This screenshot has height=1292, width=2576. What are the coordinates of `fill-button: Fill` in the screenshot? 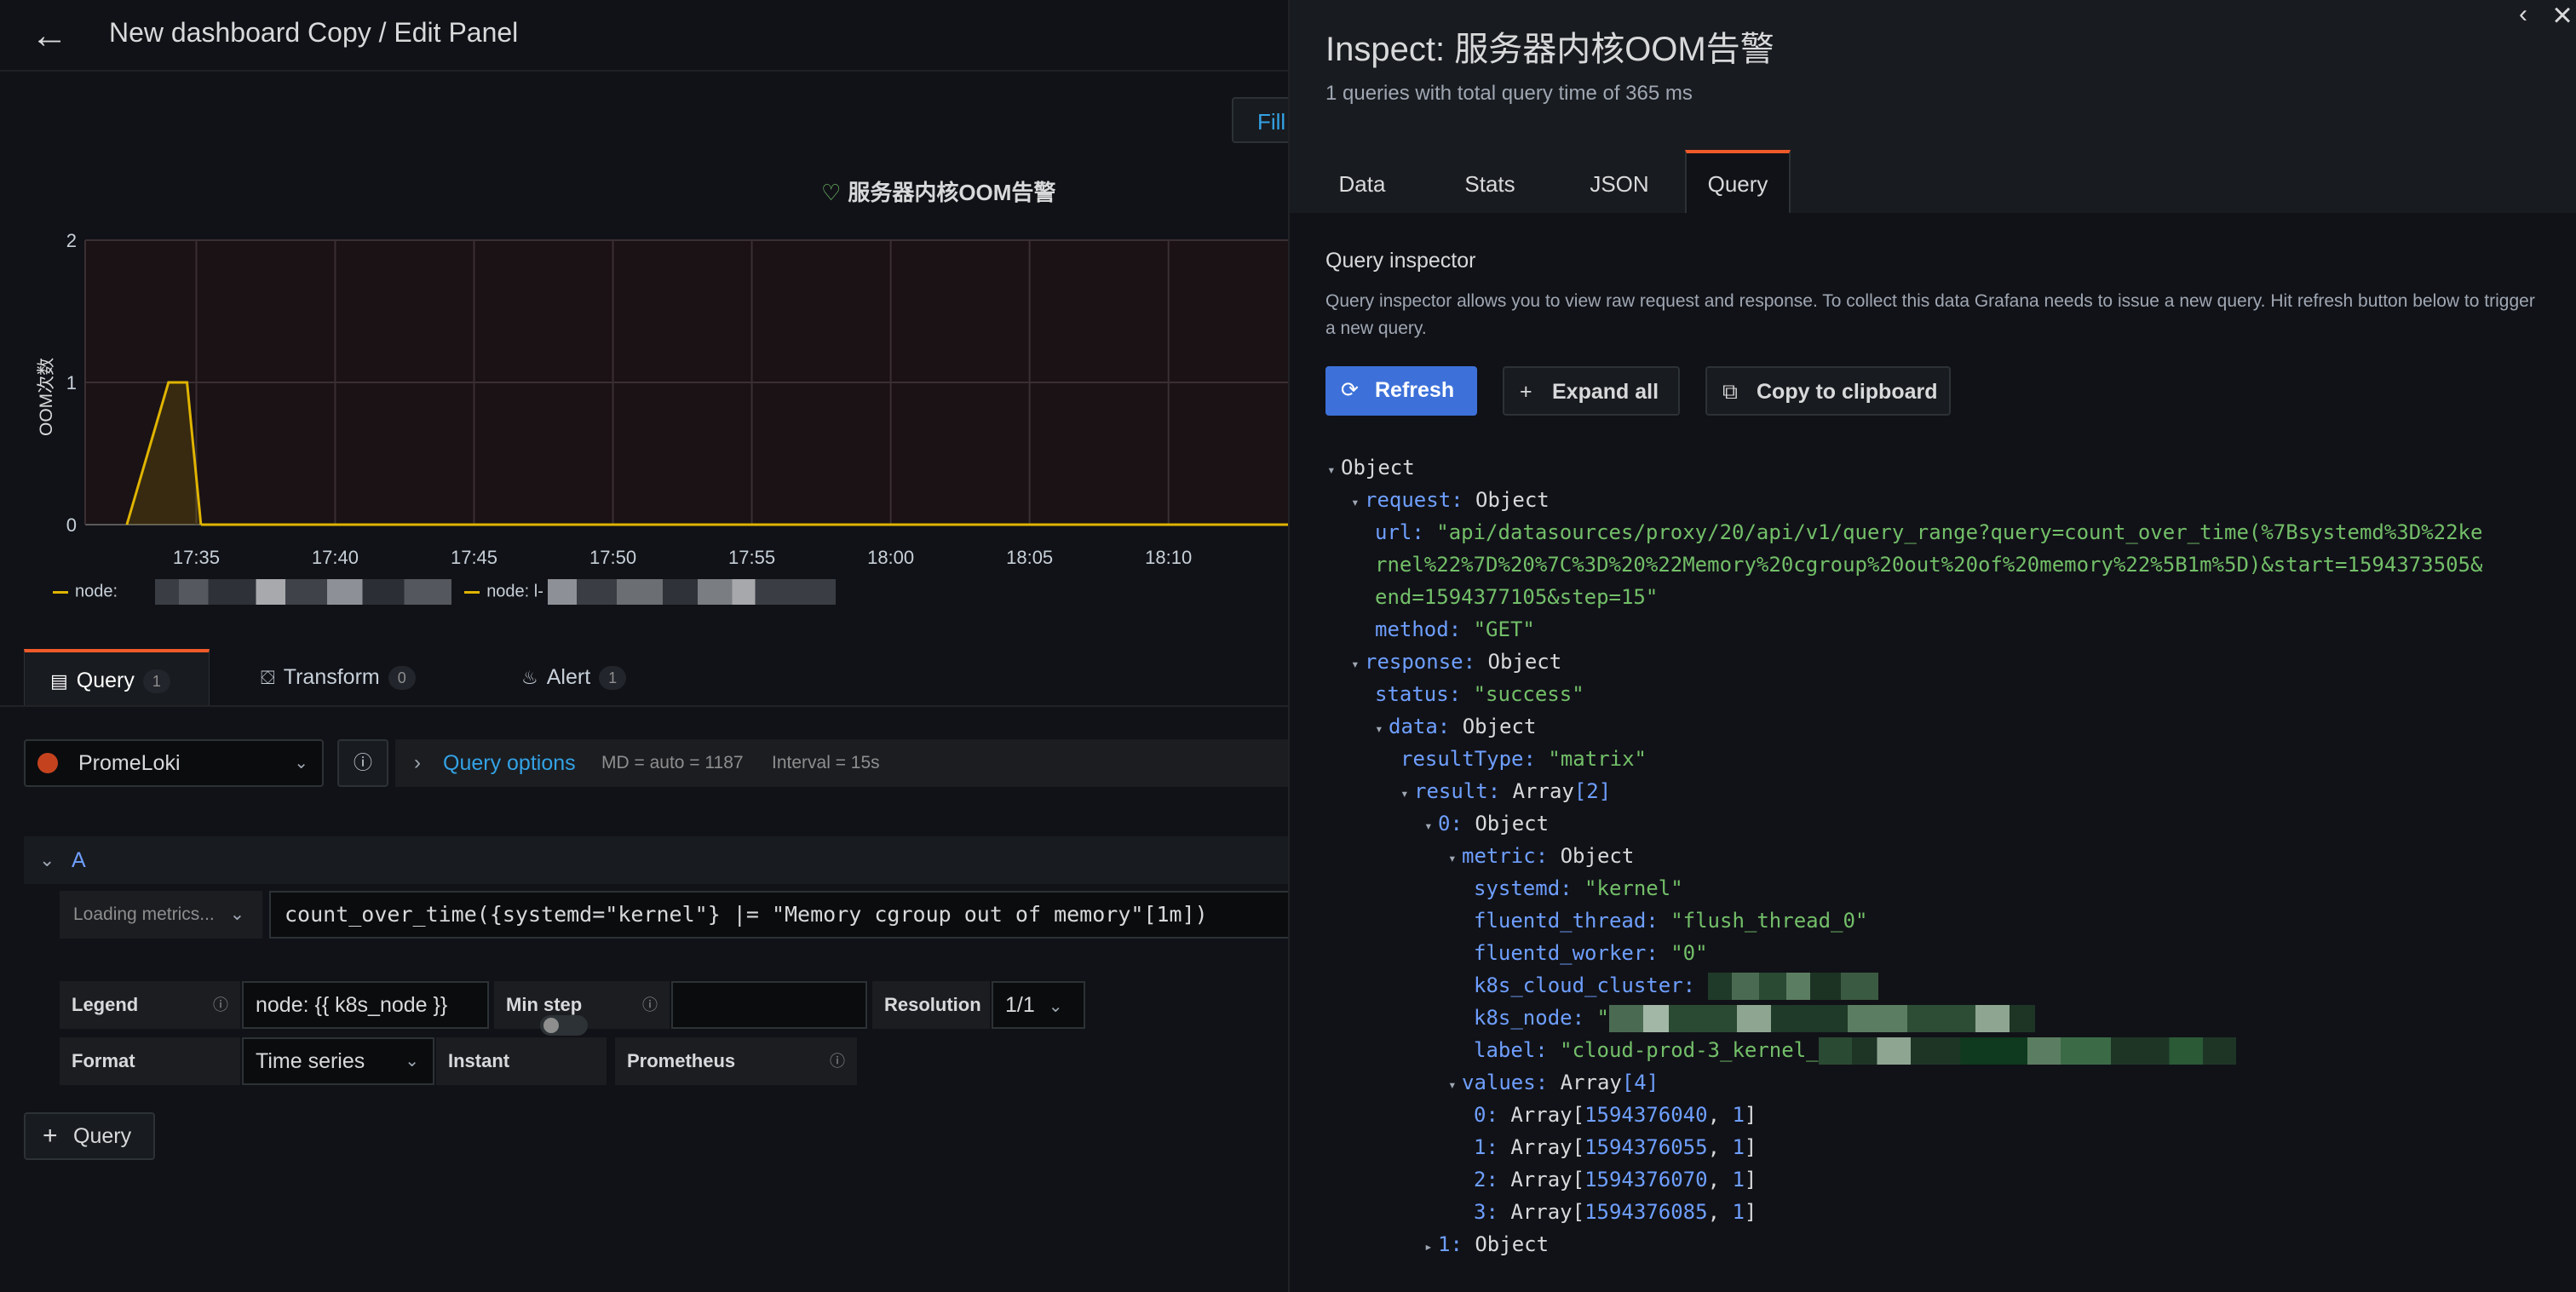 It's located at (1260, 120).